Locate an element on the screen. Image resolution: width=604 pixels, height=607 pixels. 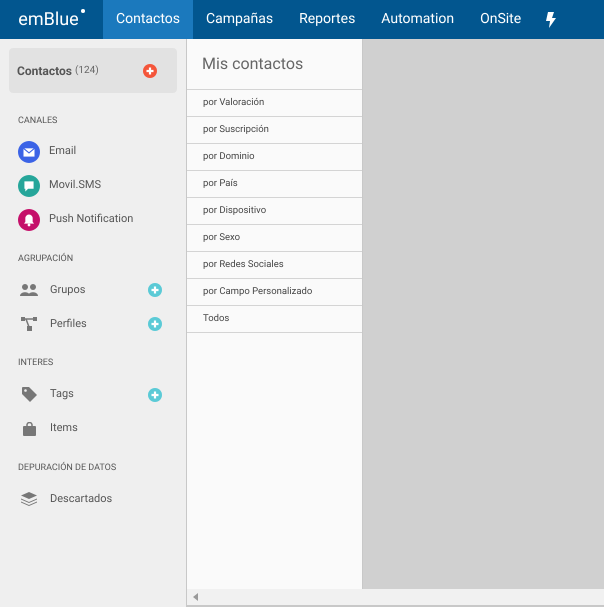
sidebar-item: Grupos is located at coordinates (93, 290).